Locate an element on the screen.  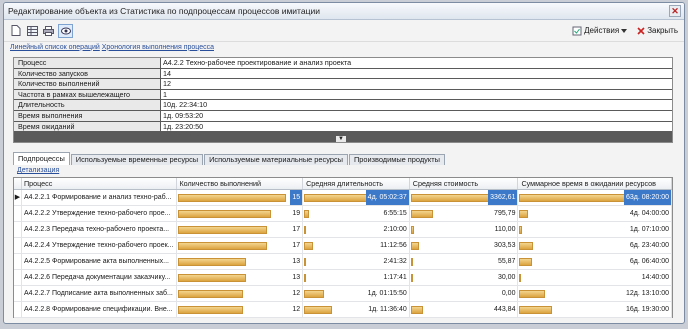
count-cell: 12 is located at coordinates (240, 293).